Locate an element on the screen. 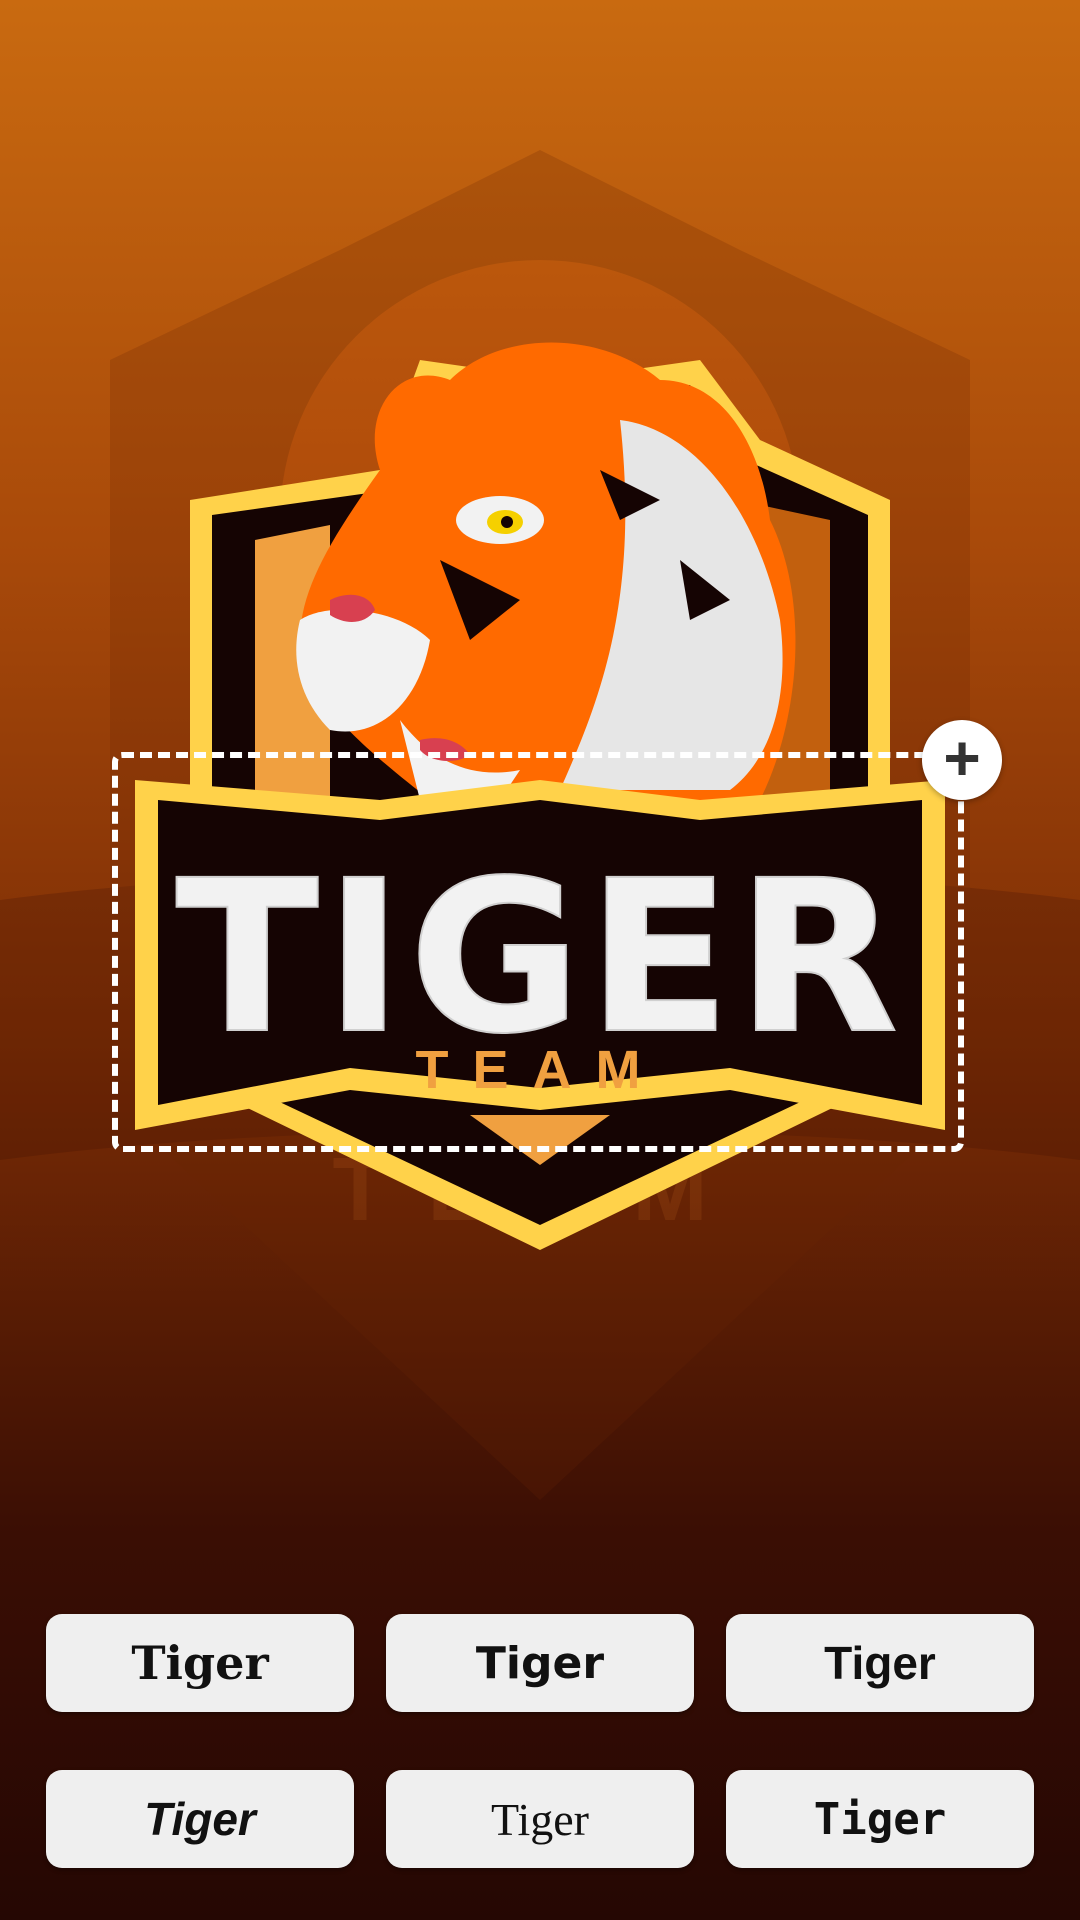 This screenshot has height=1920, width=1080. plus-icon: + is located at coordinates (962, 760).